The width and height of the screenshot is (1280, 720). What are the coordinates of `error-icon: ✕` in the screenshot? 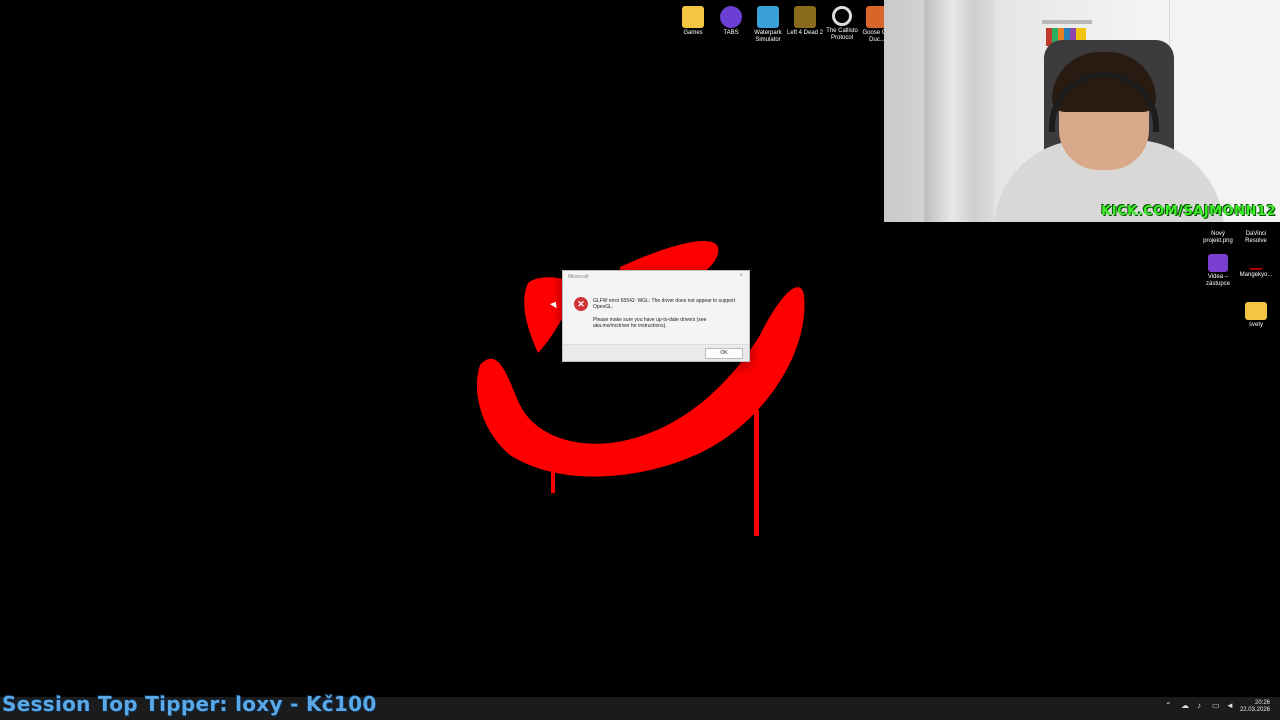 It's located at (581, 304).